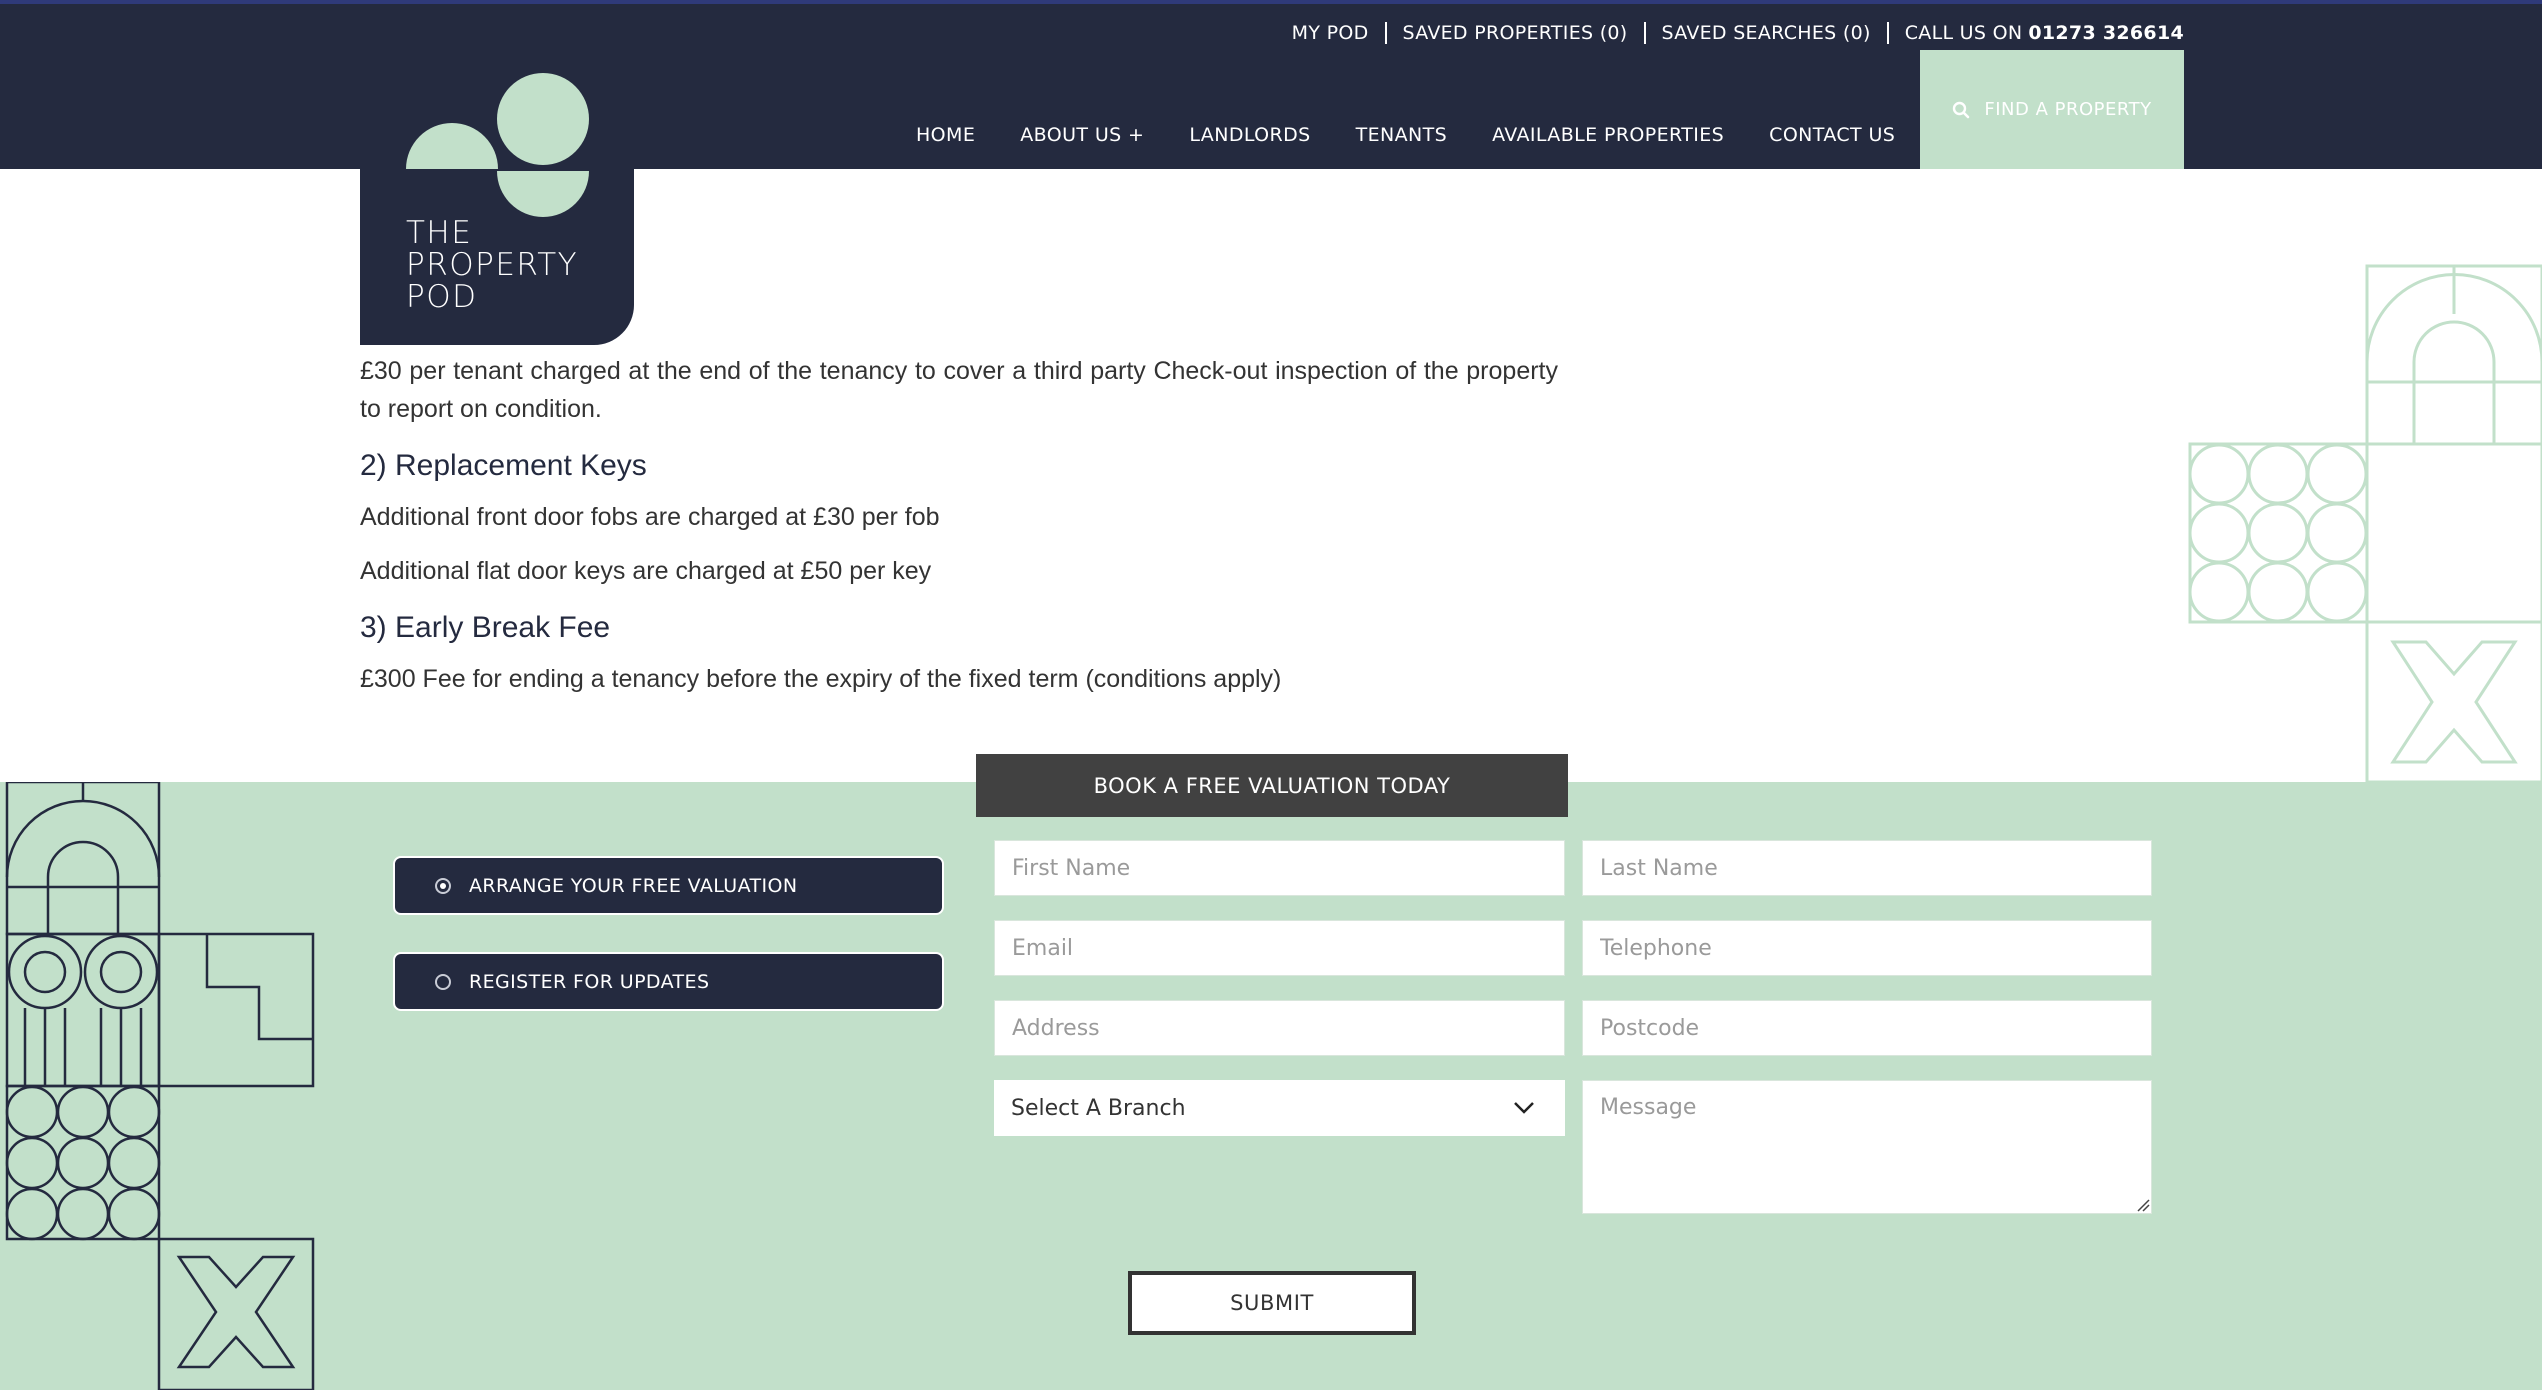 This screenshot has height=1390, width=2542. I want to click on email-field, so click(1279, 948).